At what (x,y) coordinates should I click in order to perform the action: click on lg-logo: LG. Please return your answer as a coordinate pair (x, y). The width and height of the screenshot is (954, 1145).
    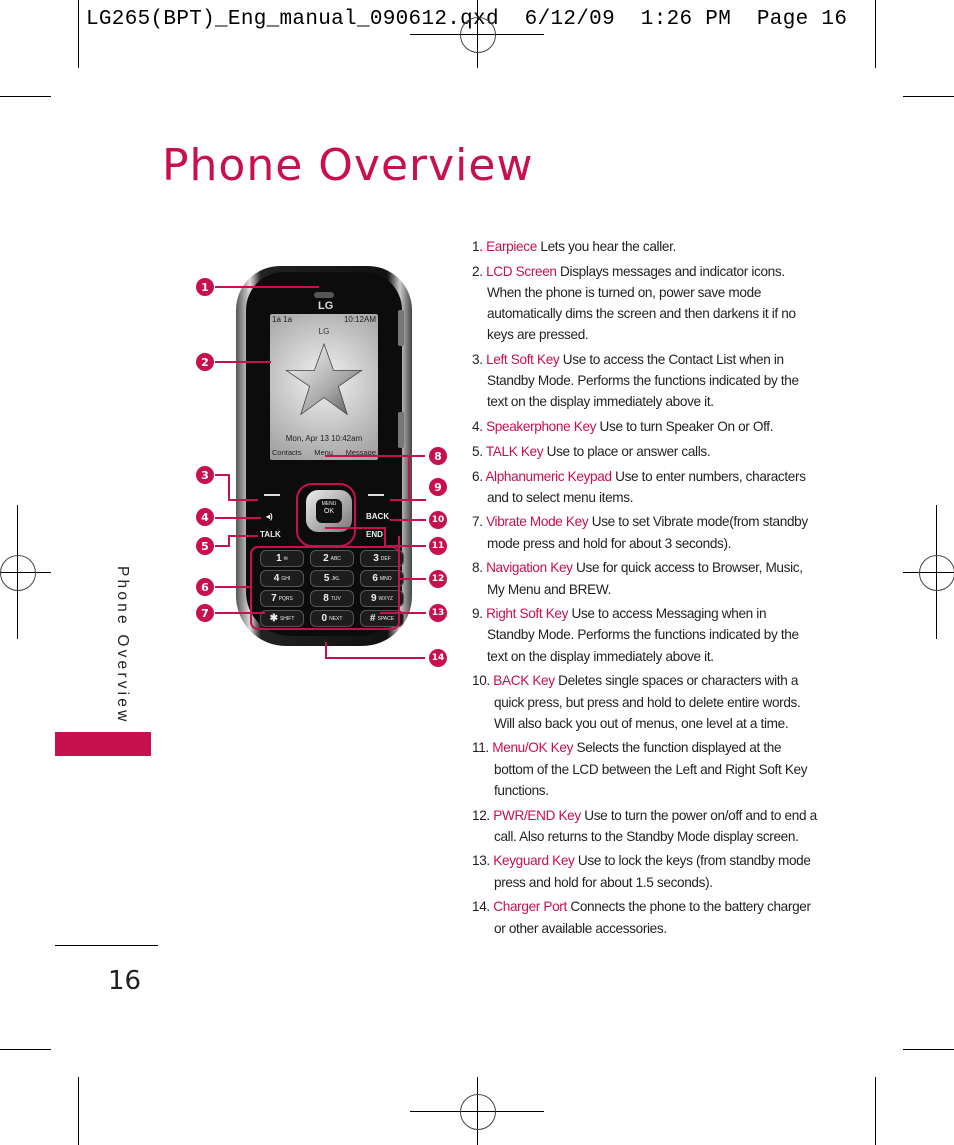
    Looking at the image, I should click on (326, 306).